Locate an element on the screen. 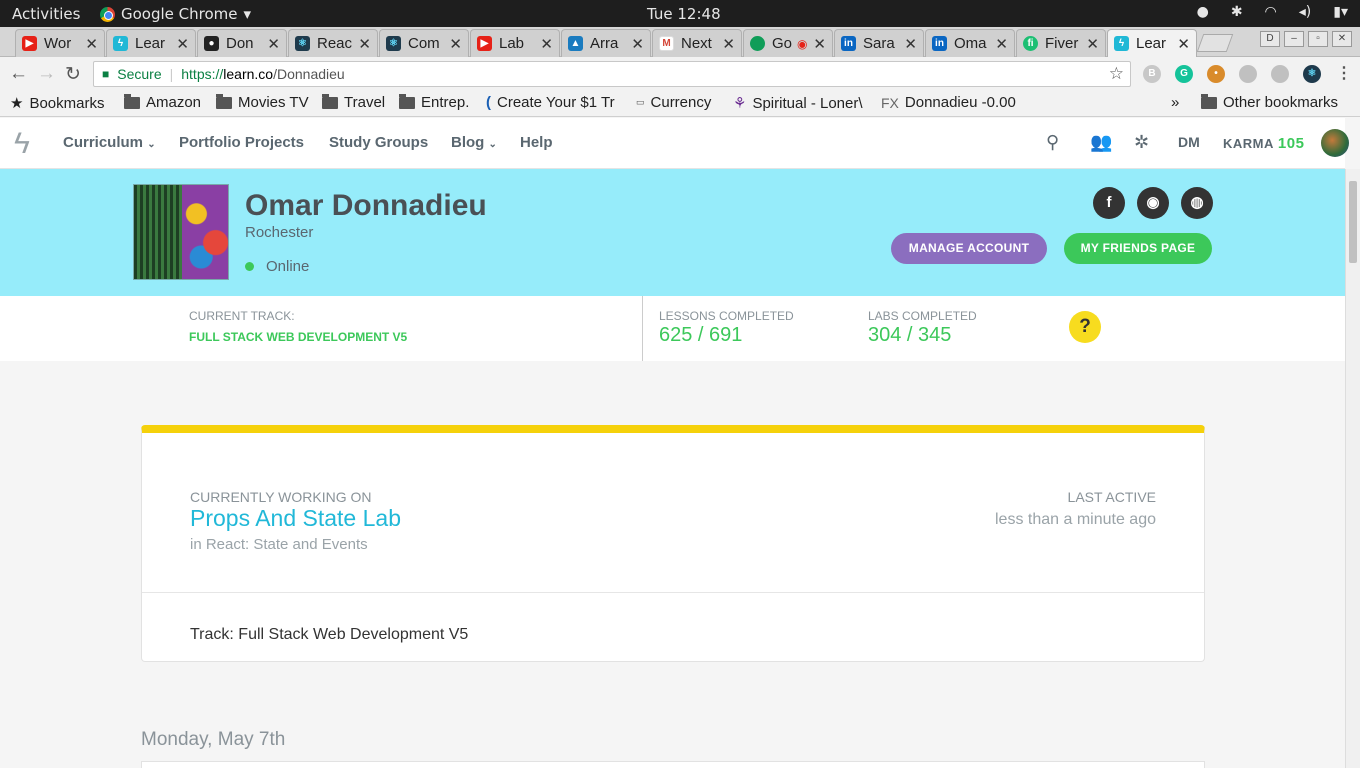  browser-tab: ▲ Arra ✕ is located at coordinates (606, 43).